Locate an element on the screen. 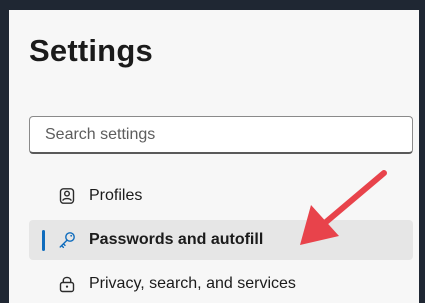  selection-indicator is located at coordinates (43, 240).